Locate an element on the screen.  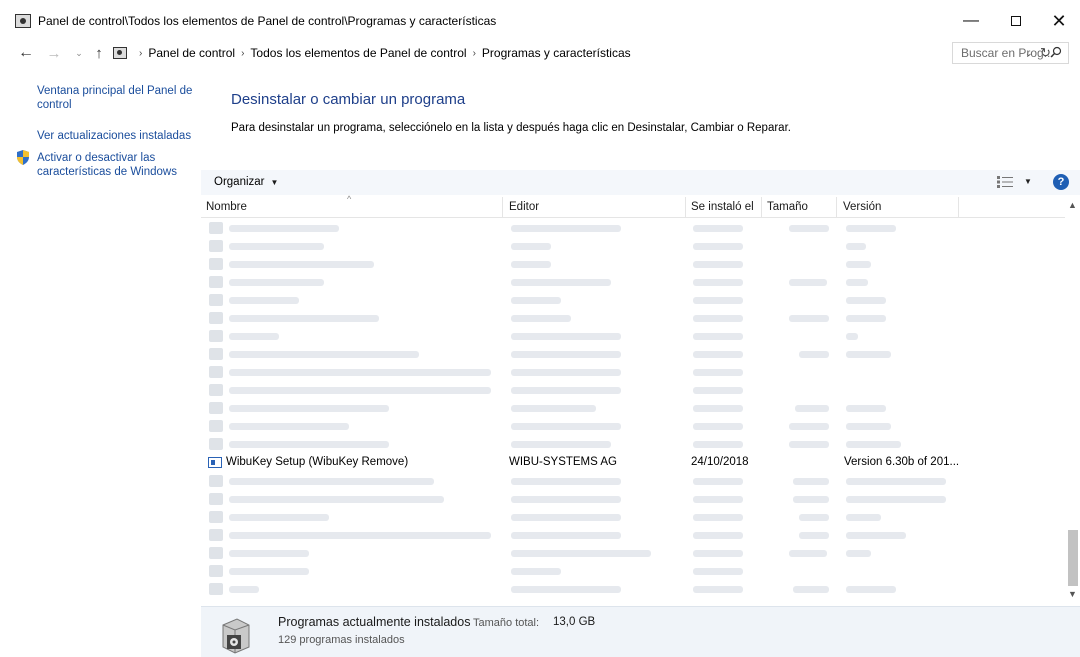
view-options-dropdown: ▼ is located at coordinates (1028, 181).